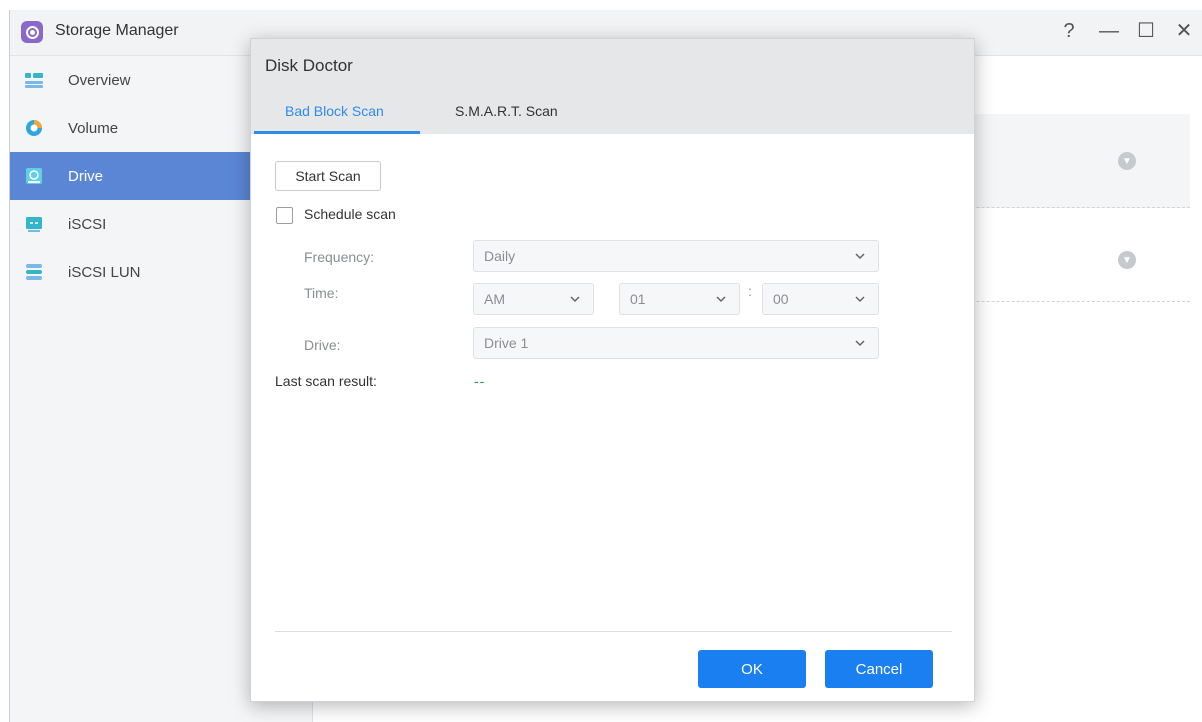 The height and width of the screenshot is (722, 1202). What do you see at coordinates (676, 256) in the screenshot?
I see `frequency-select: Daily` at bounding box center [676, 256].